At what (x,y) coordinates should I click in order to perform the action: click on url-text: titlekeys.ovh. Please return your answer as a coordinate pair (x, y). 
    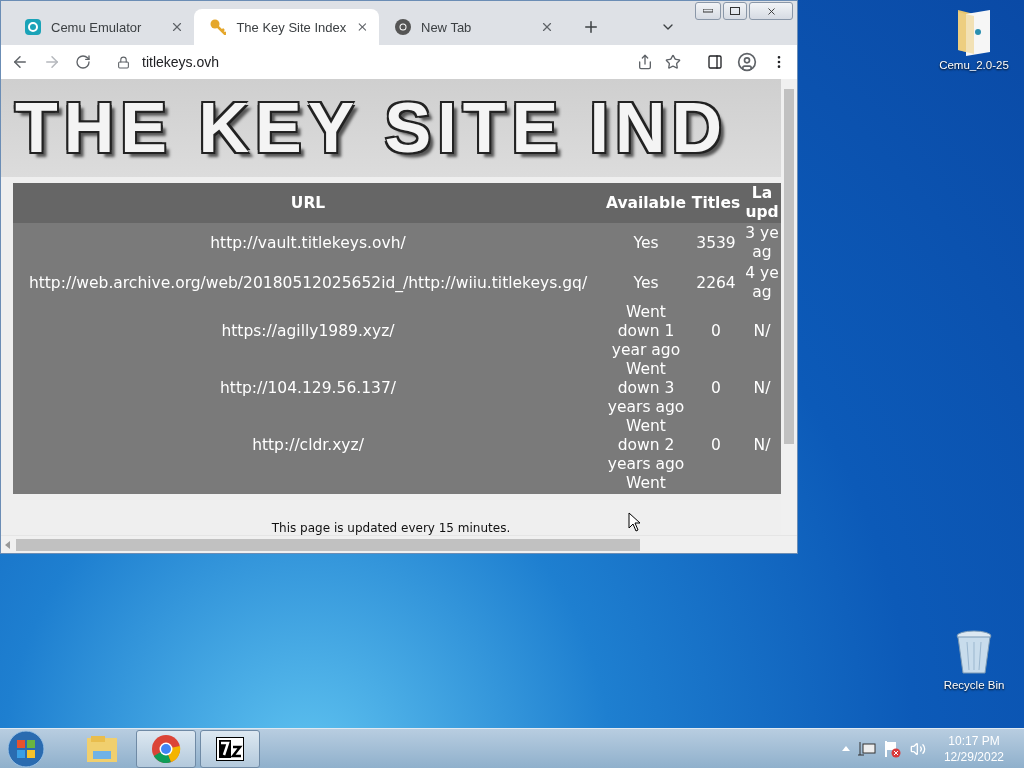
    Looking at the image, I should click on (181, 62).